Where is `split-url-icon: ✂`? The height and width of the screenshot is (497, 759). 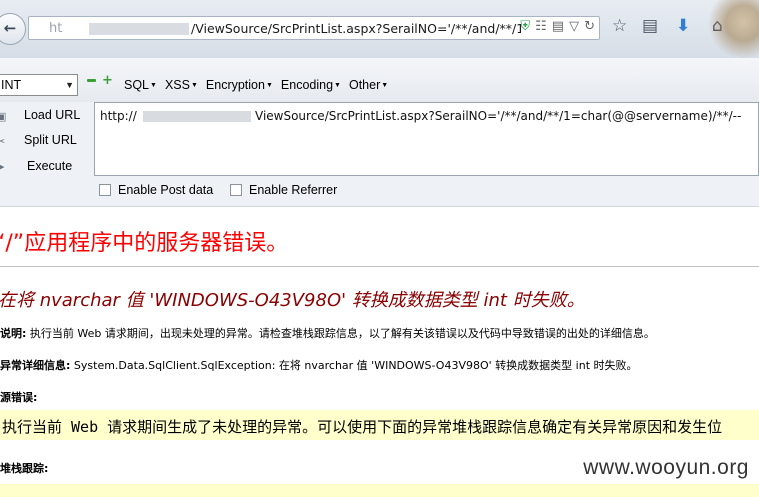
split-url-icon: ✂ is located at coordinates (3, 141).